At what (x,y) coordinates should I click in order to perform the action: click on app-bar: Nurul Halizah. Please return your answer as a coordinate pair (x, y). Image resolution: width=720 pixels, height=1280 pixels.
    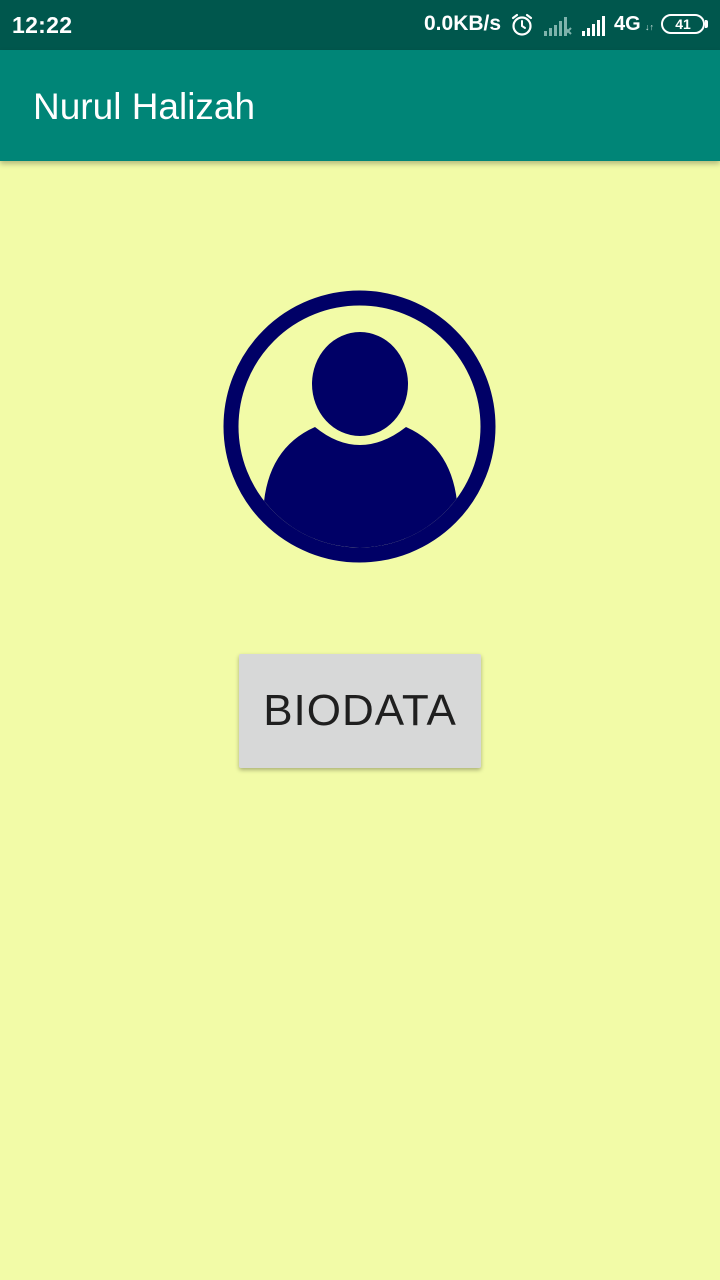
    Looking at the image, I should click on (360, 105).